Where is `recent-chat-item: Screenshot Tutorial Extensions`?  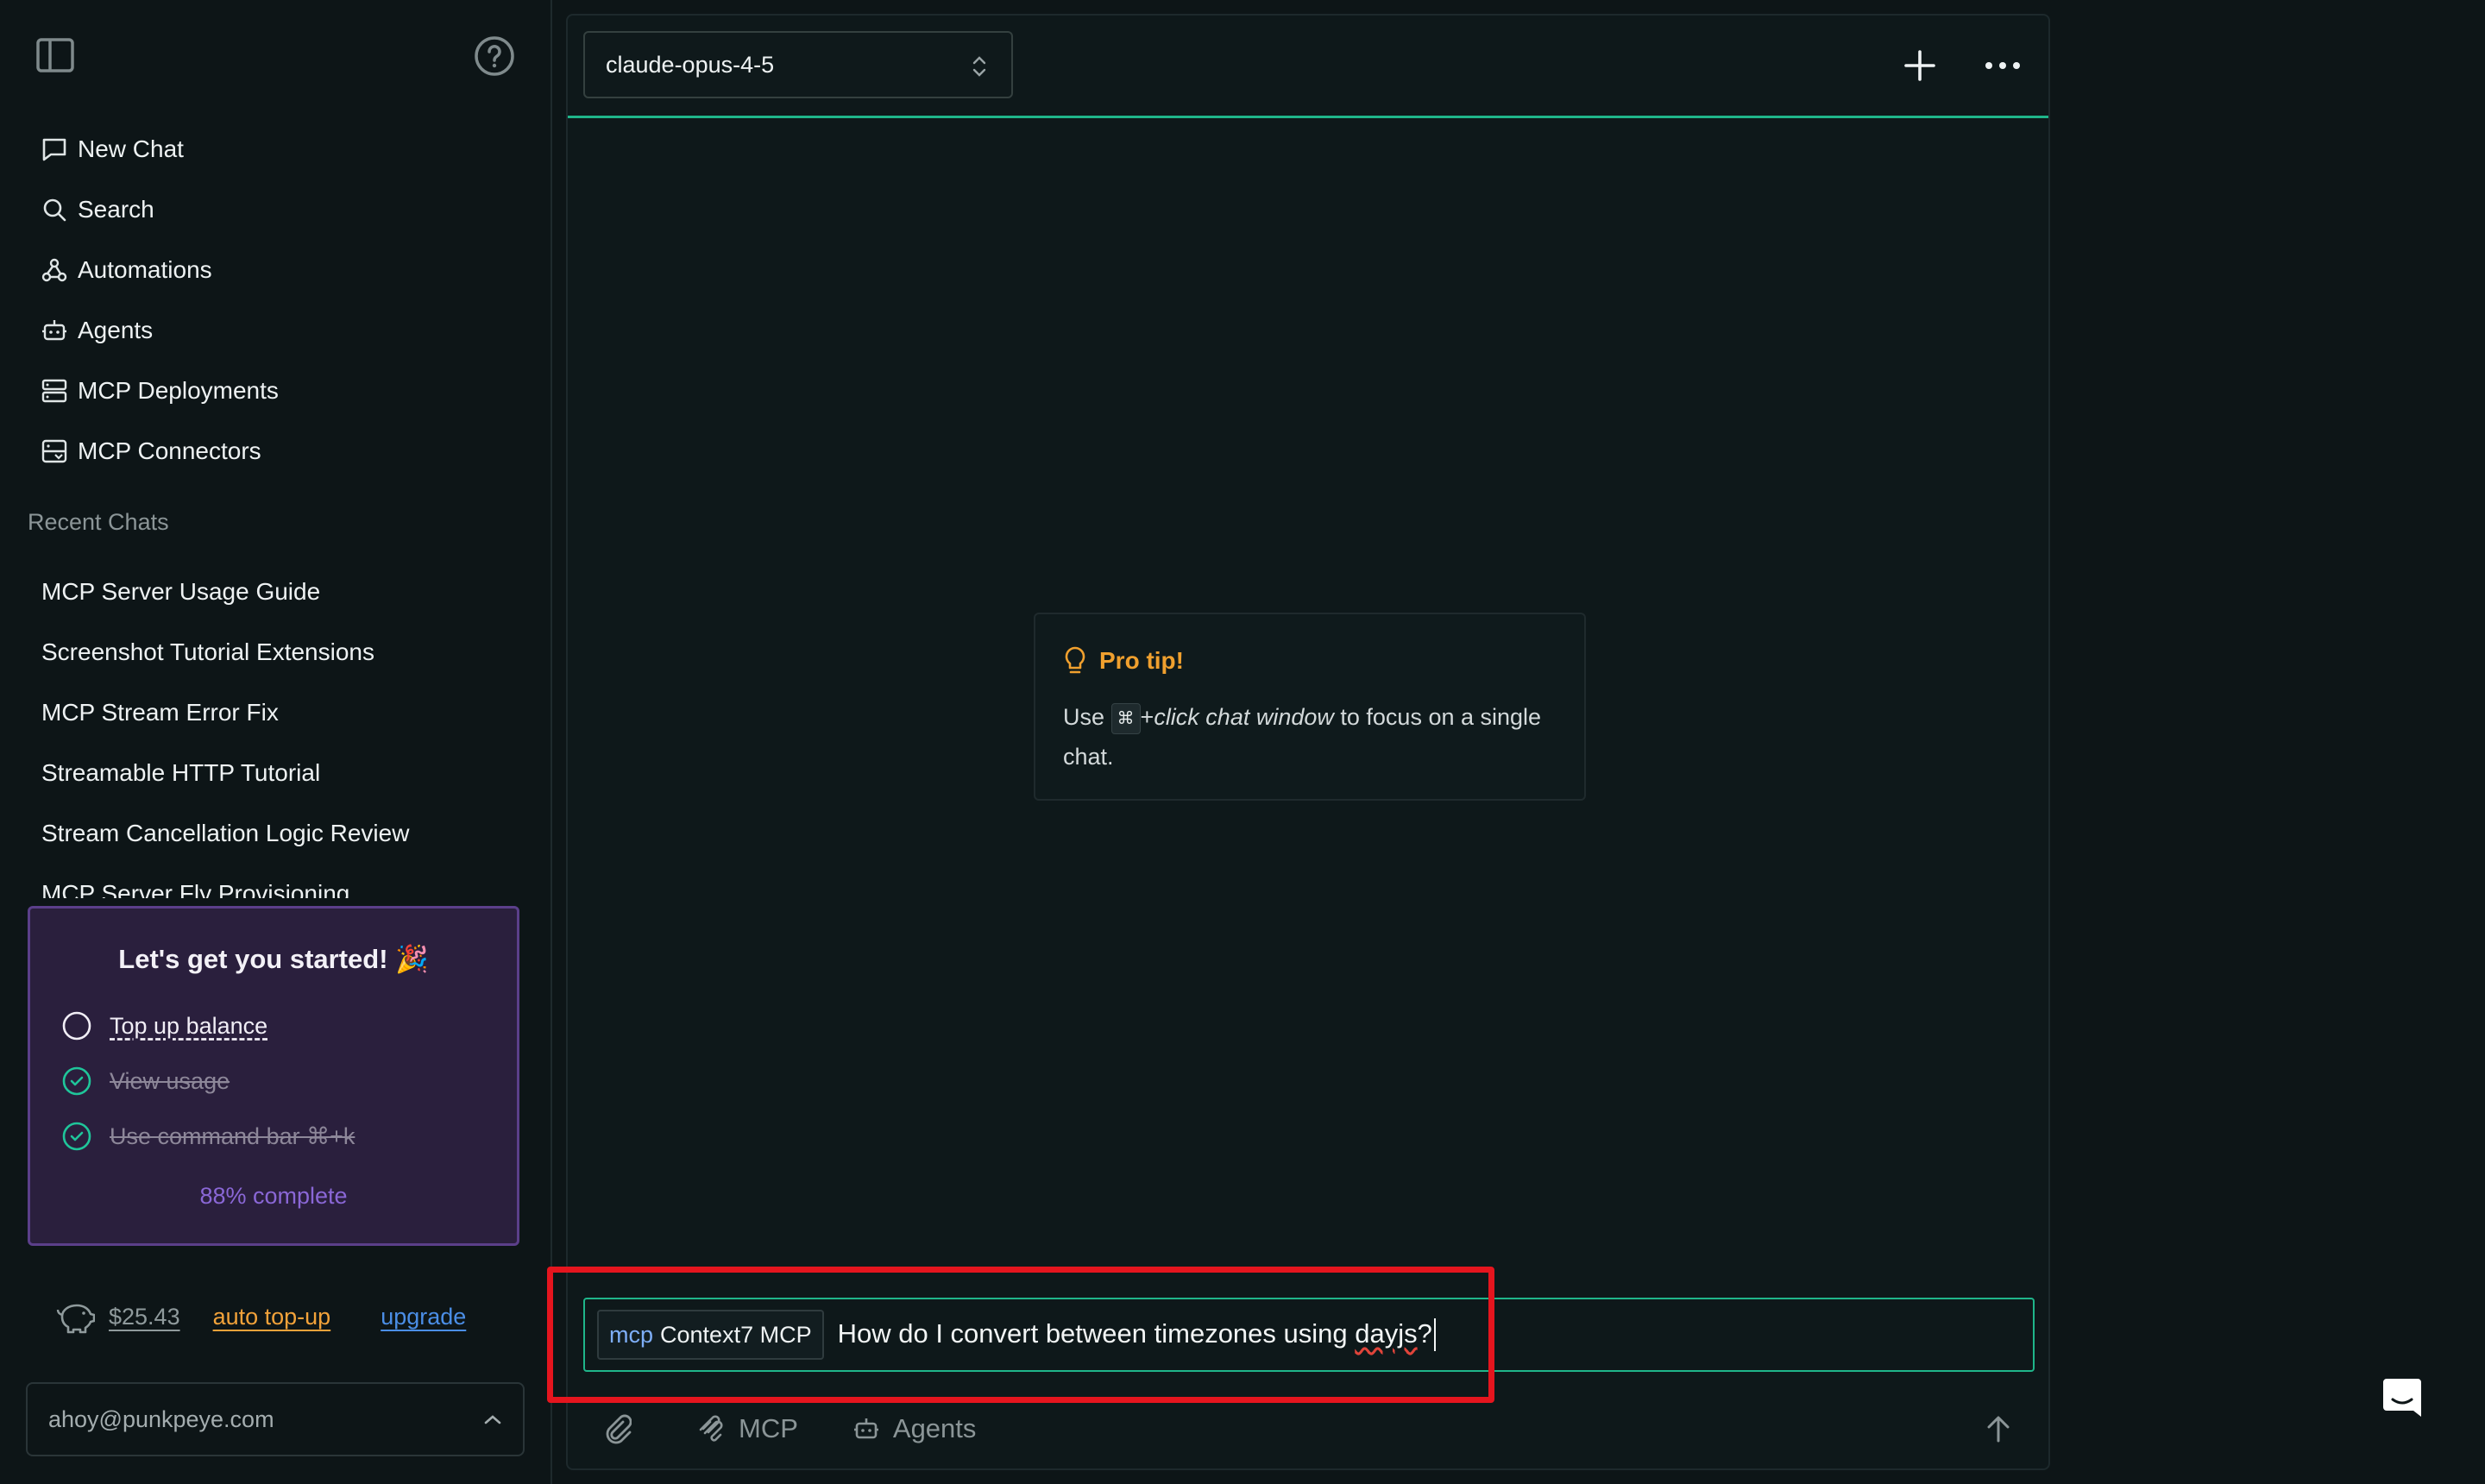
recent-chat-item: Screenshot Tutorial Extensions is located at coordinates (283, 652).